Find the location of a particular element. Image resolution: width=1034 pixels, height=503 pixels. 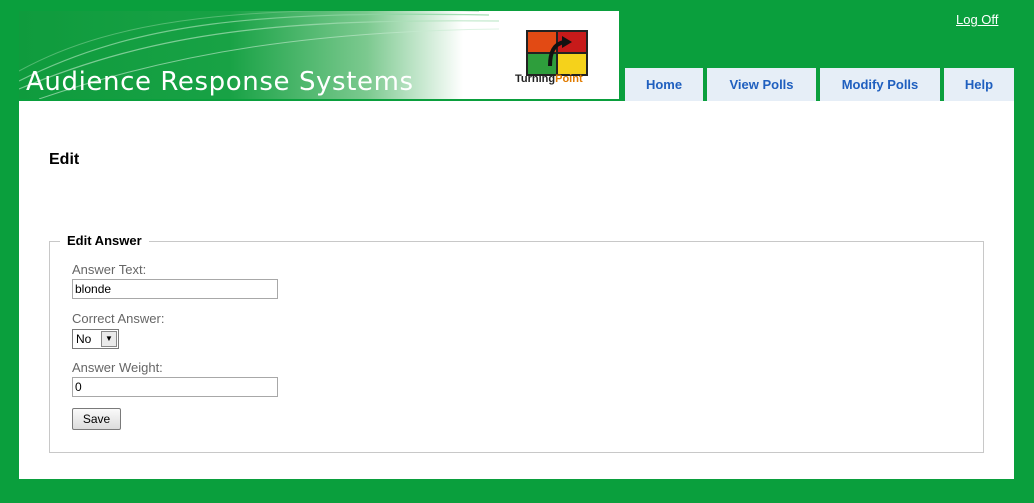

tab-modify-polls: Modify Polls is located at coordinates (880, 84).